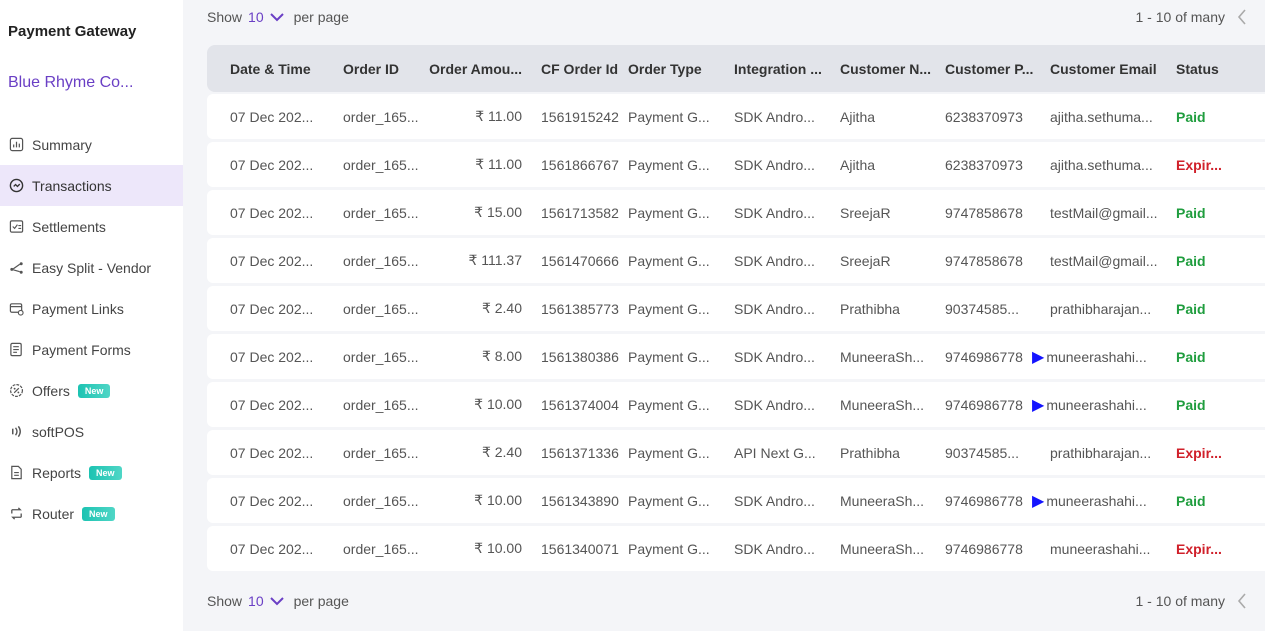 Image resolution: width=1265 pixels, height=631 pixels. Describe the element at coordinates (1206, 69) in the screenshot. I see `column-header: Status` at that location.